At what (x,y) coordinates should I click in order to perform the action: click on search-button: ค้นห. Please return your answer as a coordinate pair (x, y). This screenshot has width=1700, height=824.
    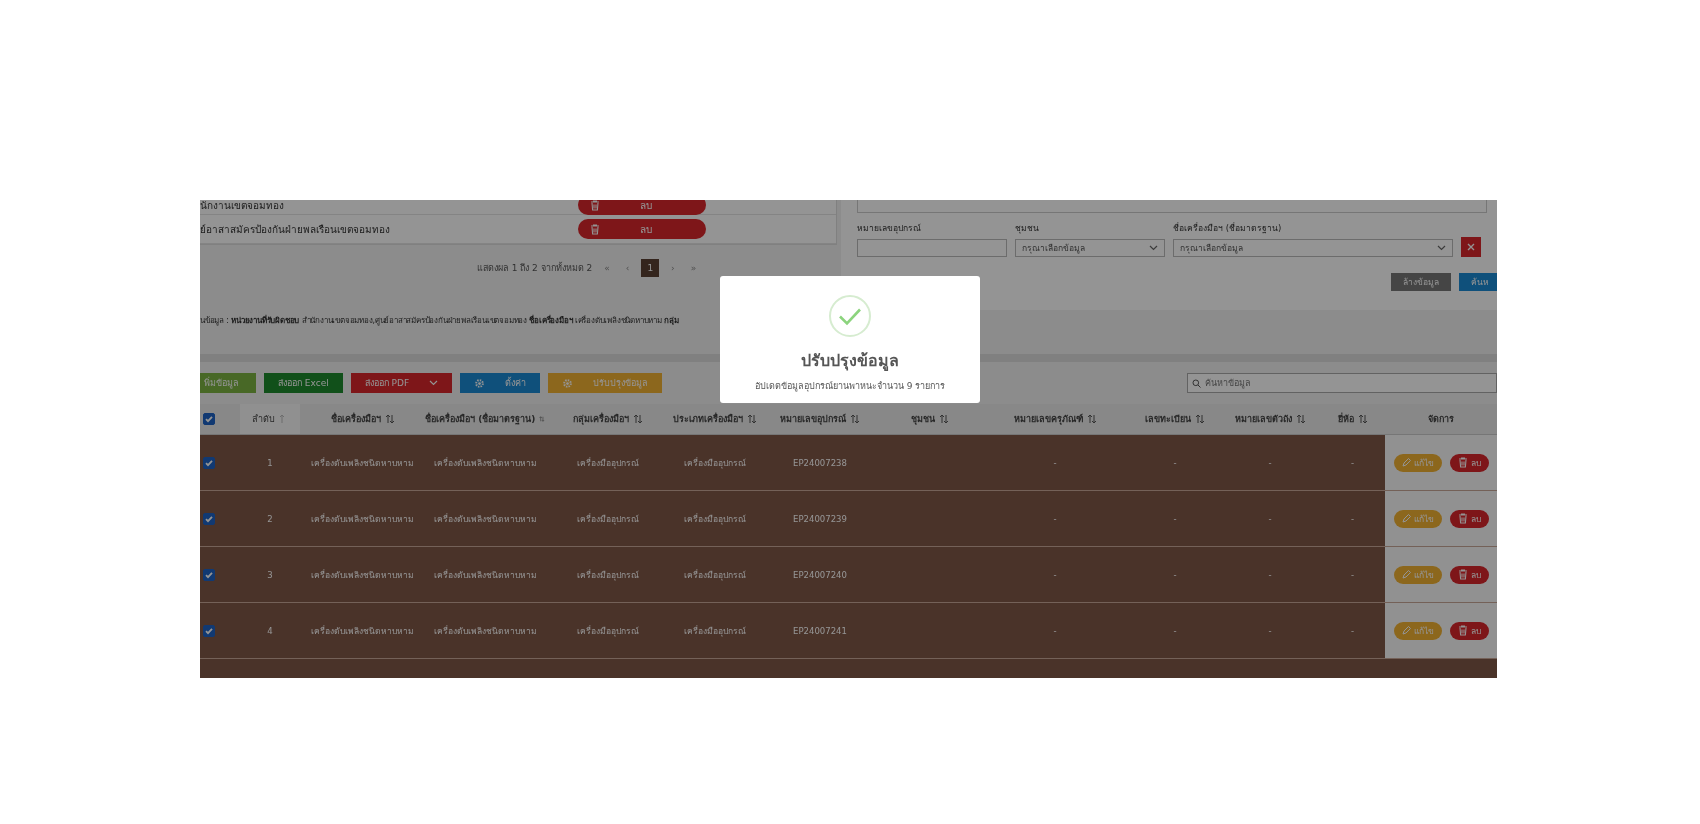
    Looking at the image, I should click on (1478, 282).